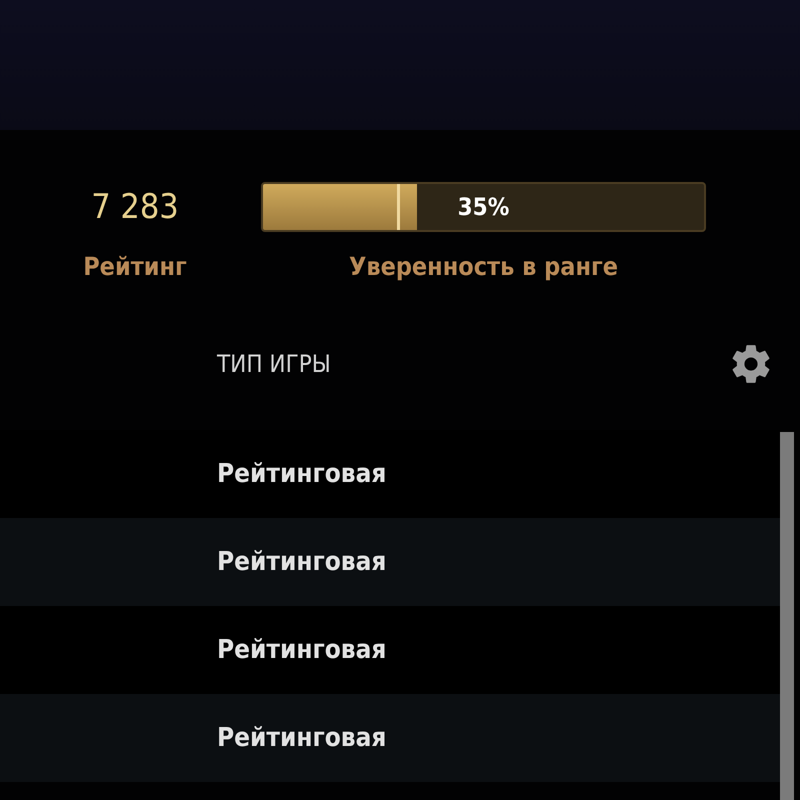  I want to click on scrollbar, so click(787, 616).